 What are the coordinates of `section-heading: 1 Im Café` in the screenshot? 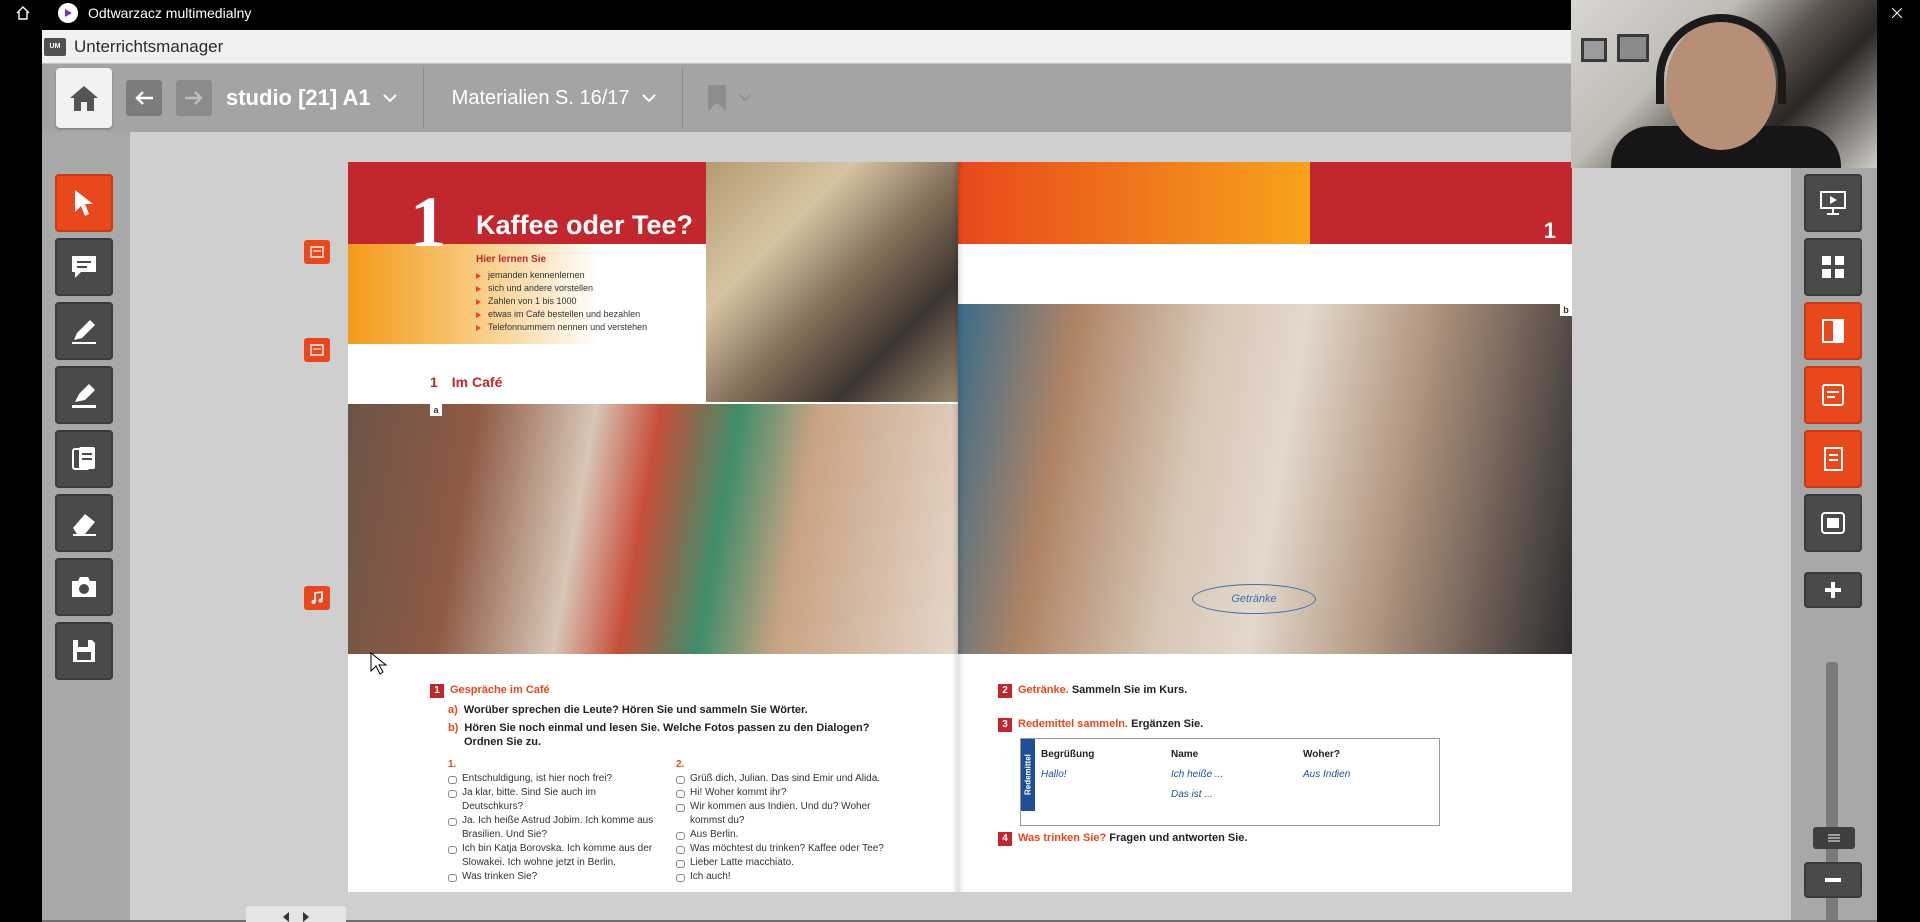 It's located at (466, 382).